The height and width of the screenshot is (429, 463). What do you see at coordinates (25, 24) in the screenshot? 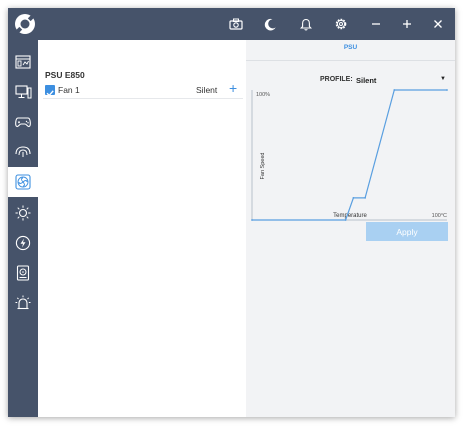
I see `app-logo-icon` at bounding box center [25, 24].